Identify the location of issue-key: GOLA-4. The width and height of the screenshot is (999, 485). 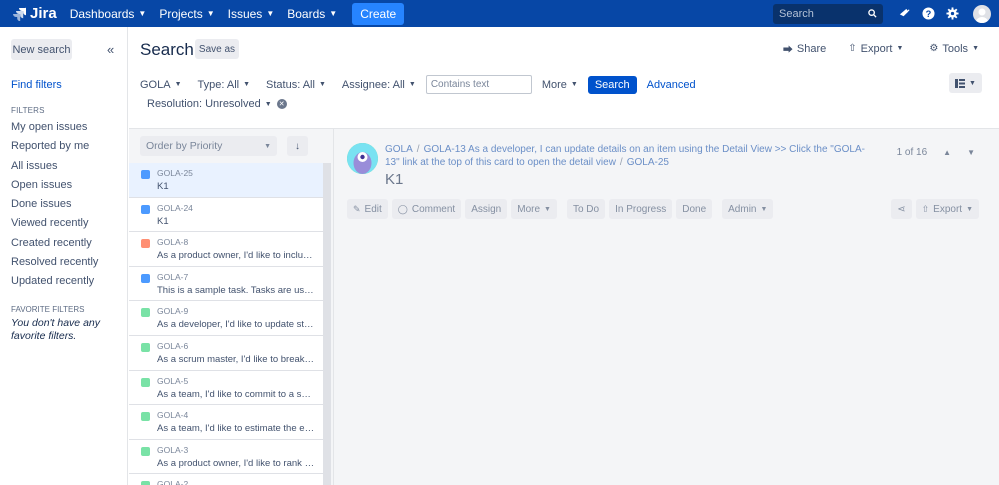
(173, 415).